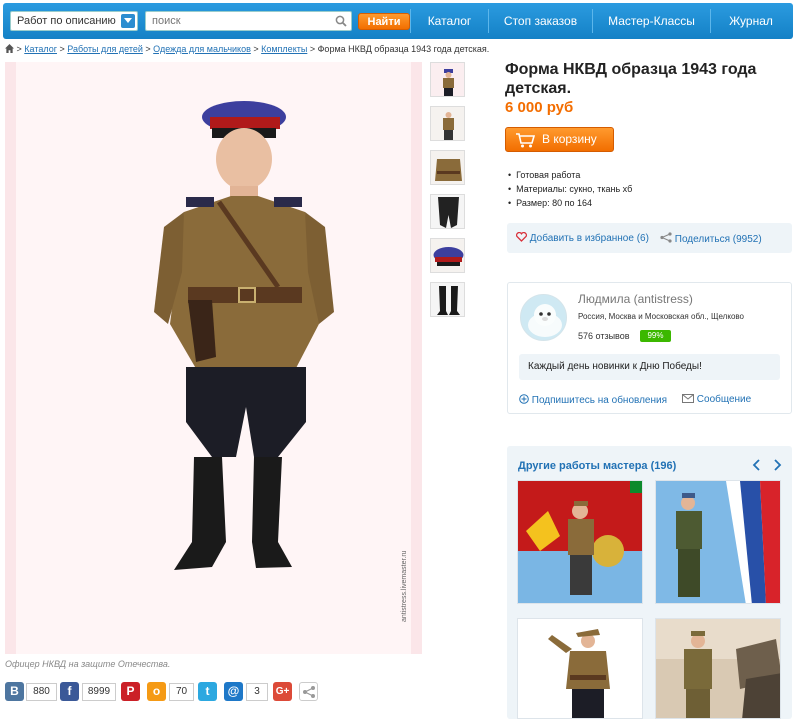 The height and width of the screenshot is (719, 800). What do you see at coordinates (604, 336) in the screenshot?
I see `seller-reviews-link: 576 отзывов` at bounding box center [604, 336].